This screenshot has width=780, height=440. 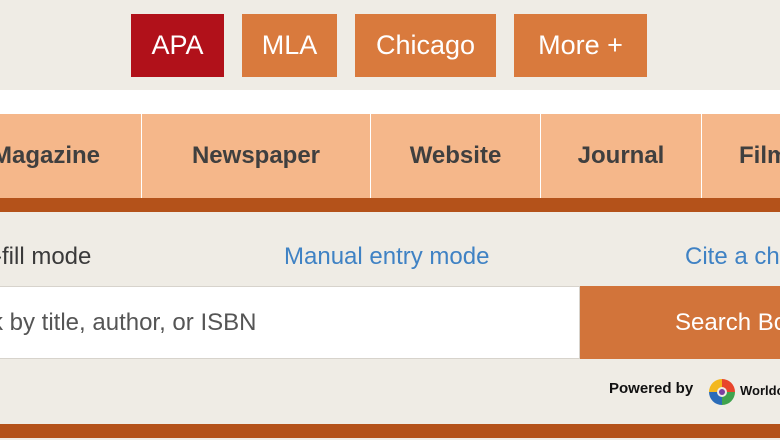 What do you see at coordinates (46, 256) in the screenshot?
I see `autofill-mode-label: -fill mode` at bounding box center [46, 256].